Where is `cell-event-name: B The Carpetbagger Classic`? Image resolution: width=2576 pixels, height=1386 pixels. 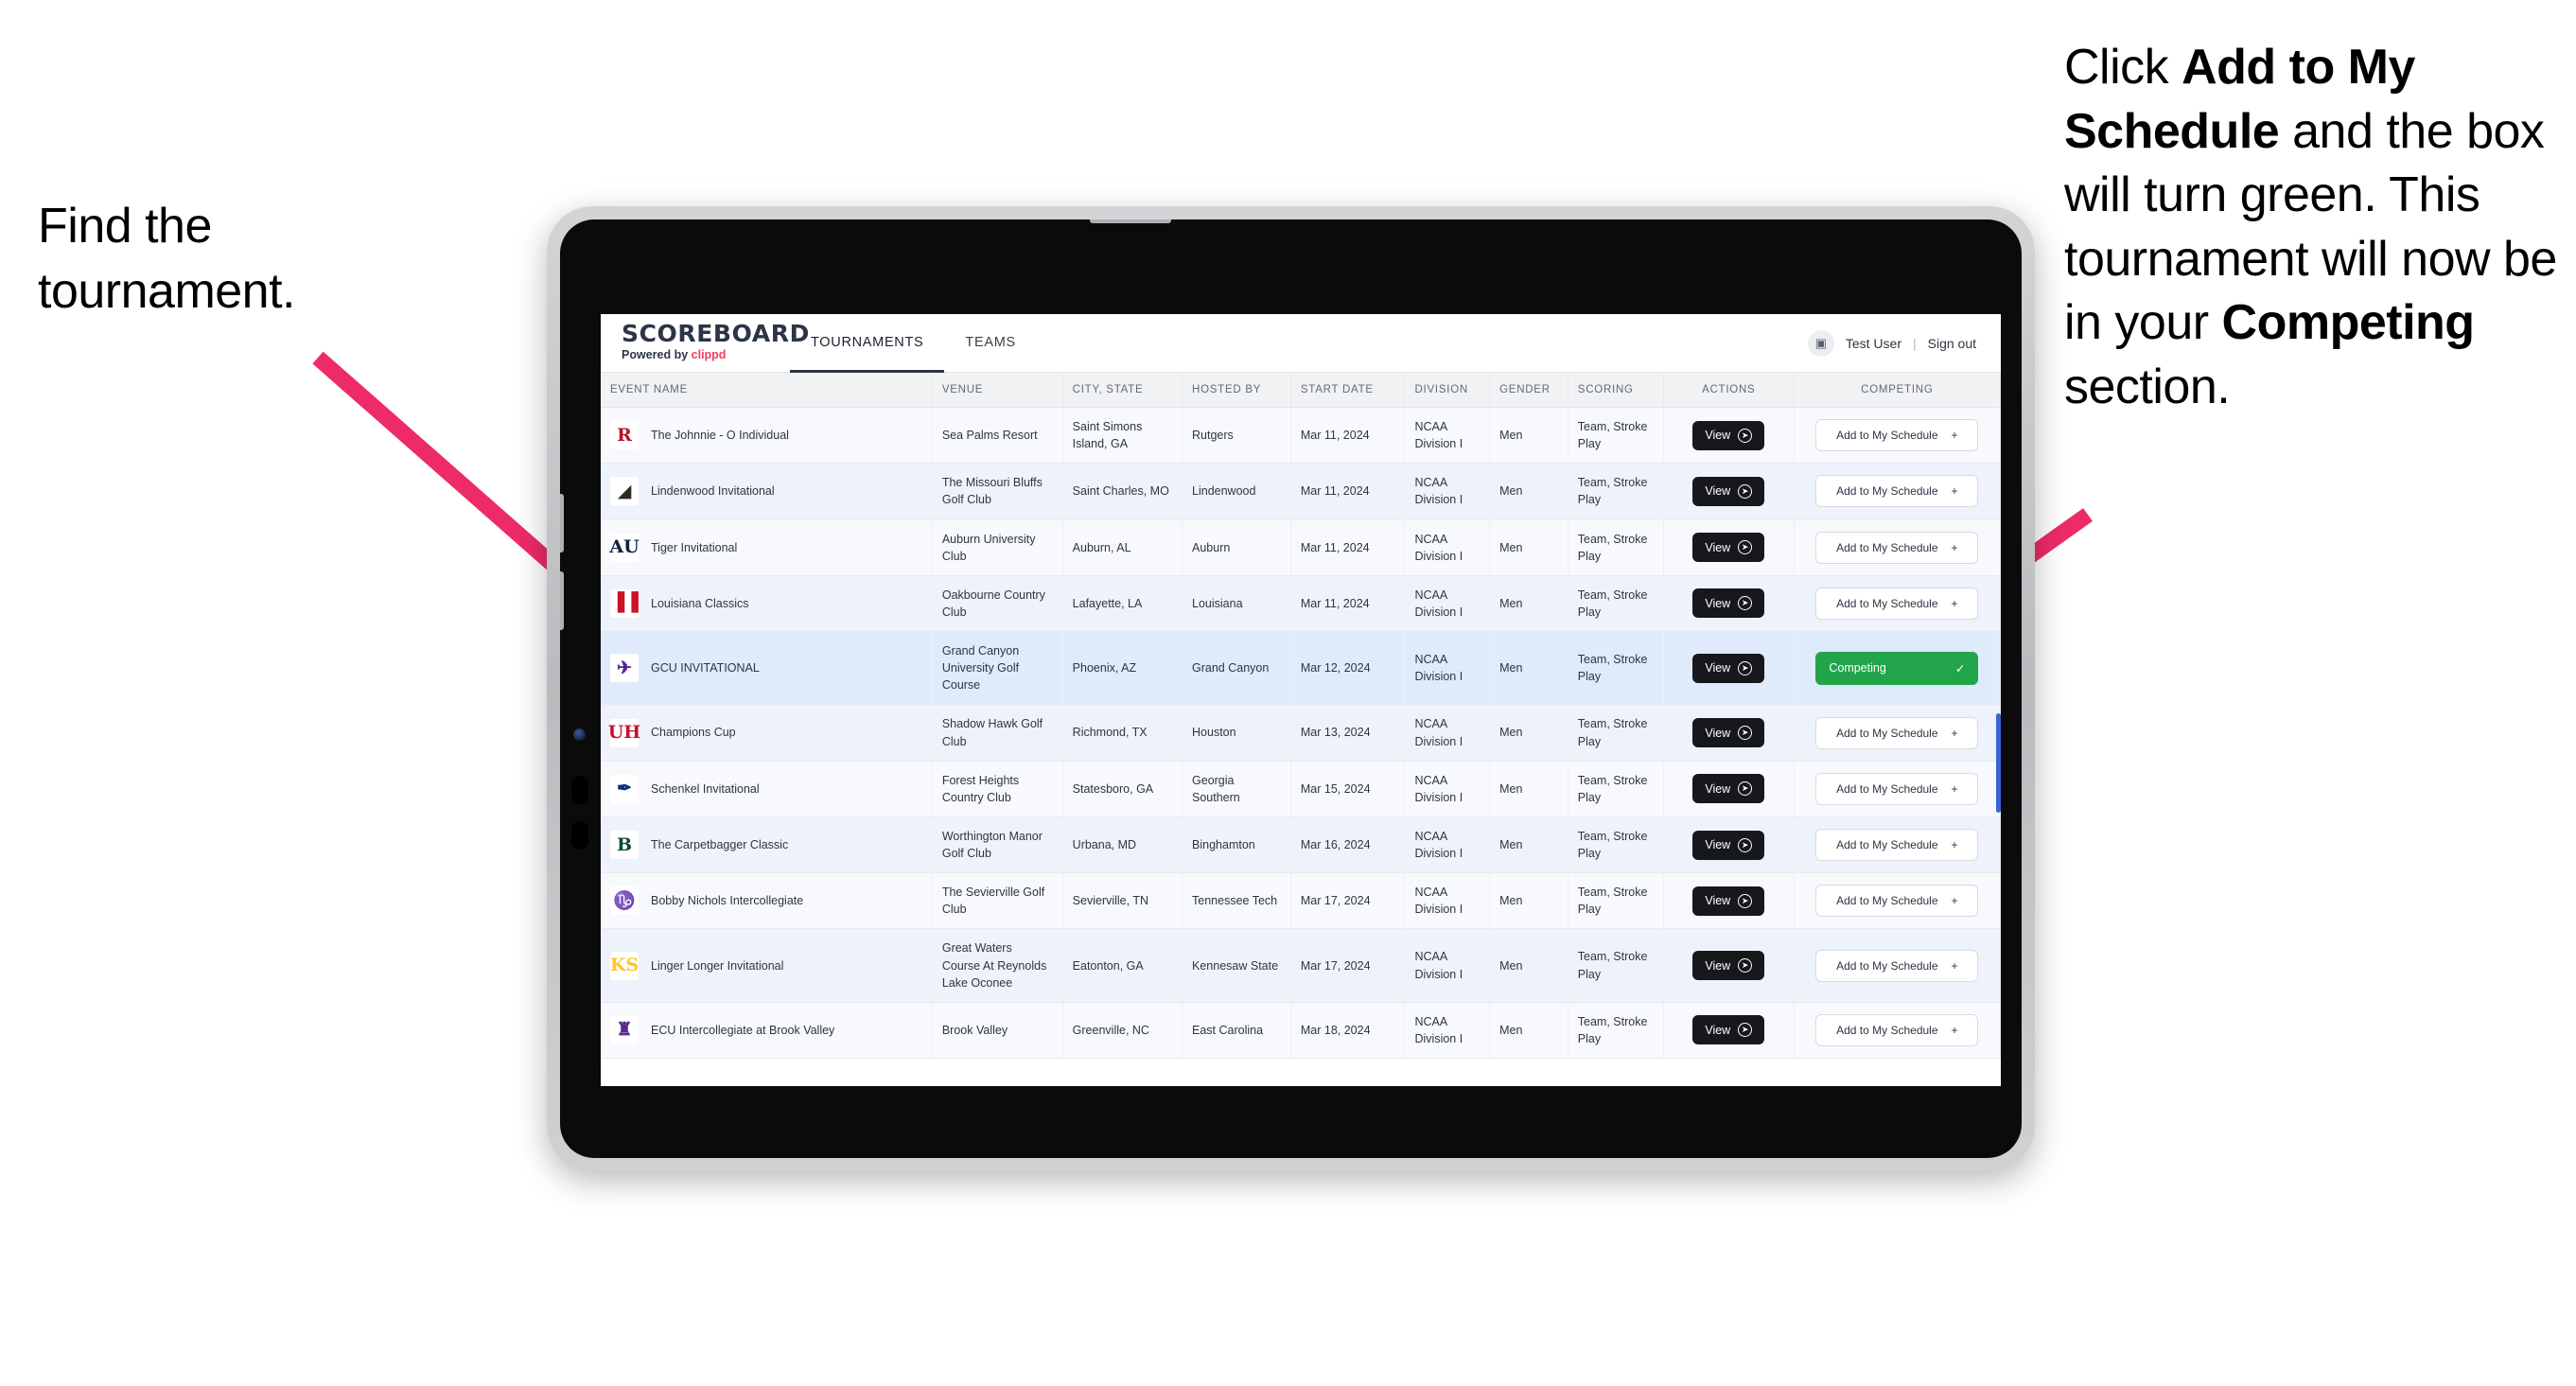 cell-event-name: B The Carpetbagger Classic is located at coordinates (767, 845).